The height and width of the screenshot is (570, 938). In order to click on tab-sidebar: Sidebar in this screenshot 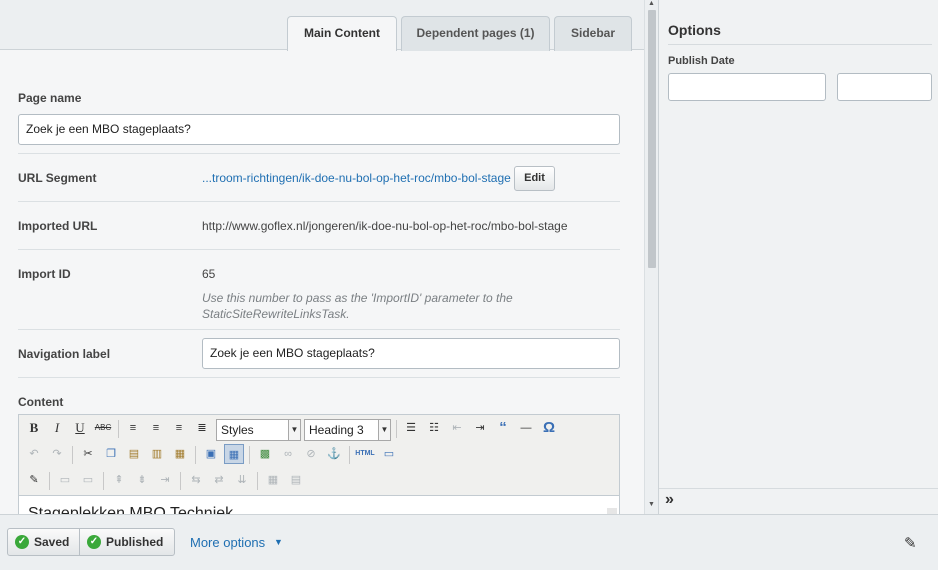, I will do `click(593, 33)`.